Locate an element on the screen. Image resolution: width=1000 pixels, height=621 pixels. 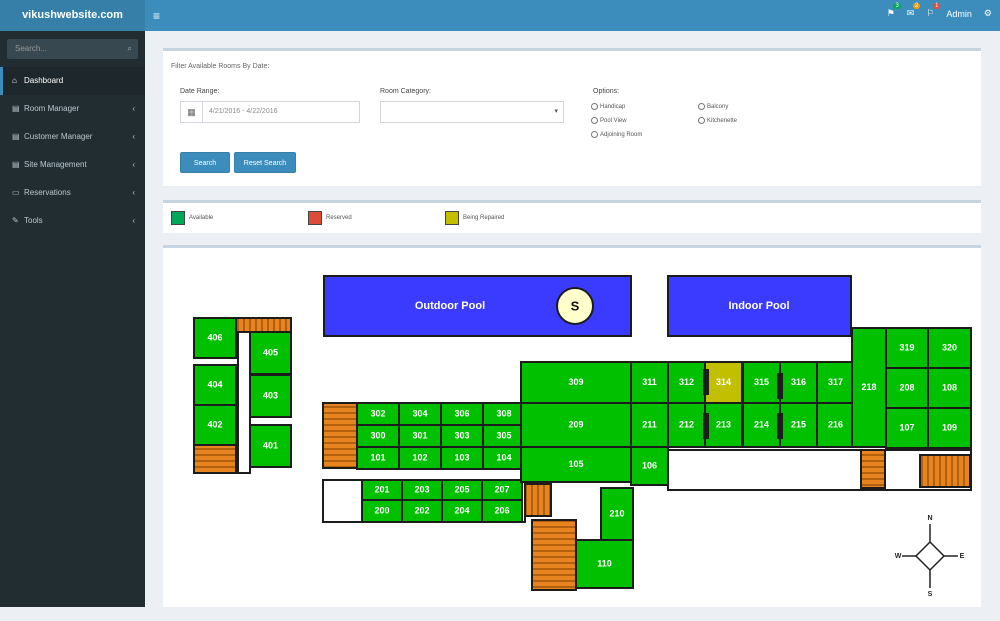
room-label-215: 215 is located at coordinates (798, 424).